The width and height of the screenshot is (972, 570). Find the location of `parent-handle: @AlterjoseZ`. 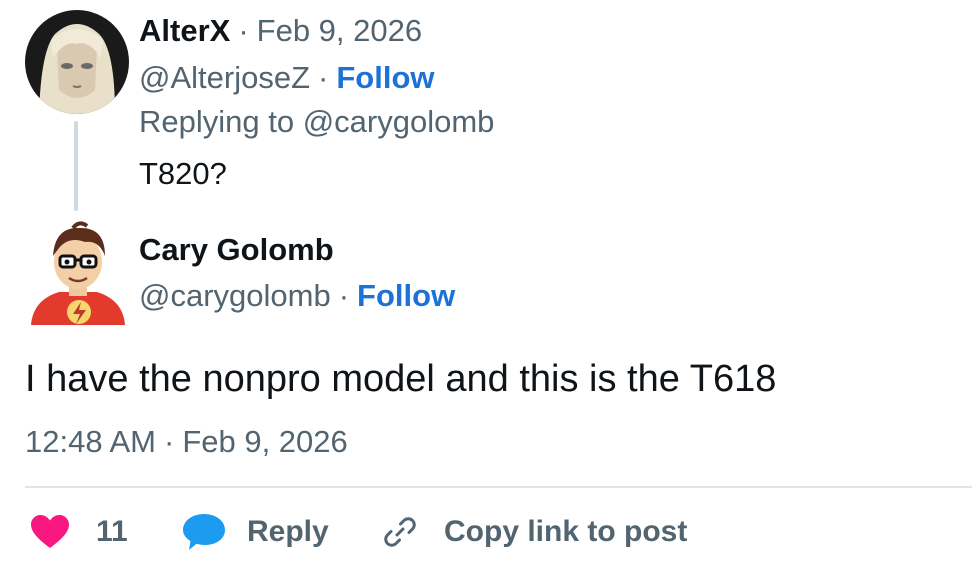

parent-handle: @AlterjoseZ is located at coordinates (224, 77).